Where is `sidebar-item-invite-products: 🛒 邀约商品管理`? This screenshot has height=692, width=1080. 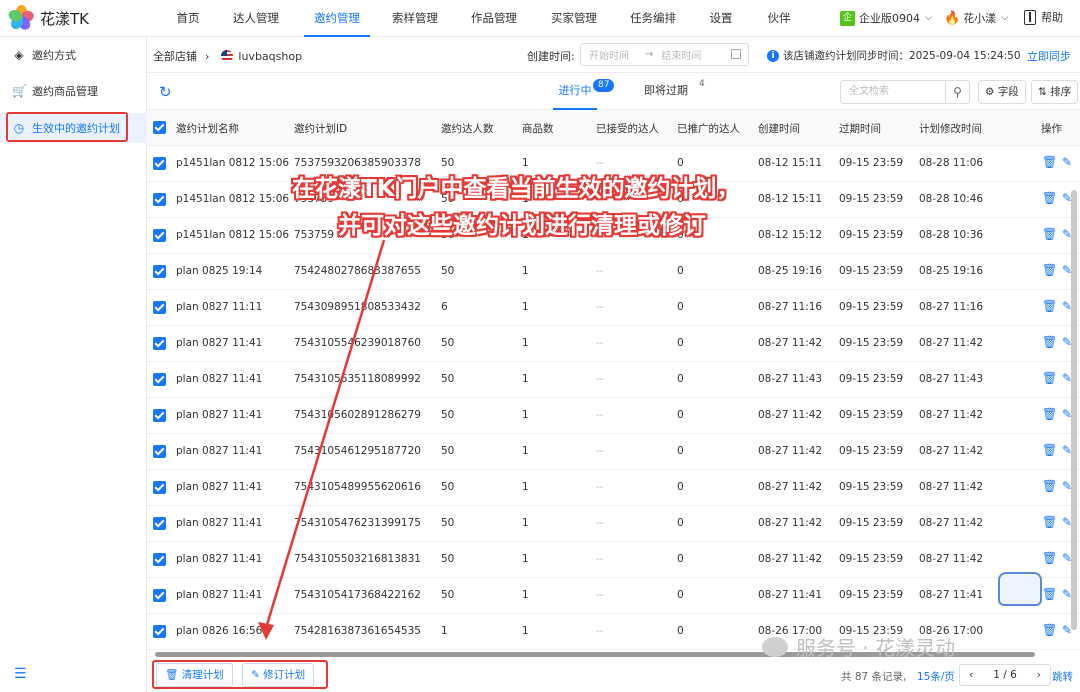 sidebar-item-invite-products: 🛒 邀约商品管理 is located at coordinates (73, 91).